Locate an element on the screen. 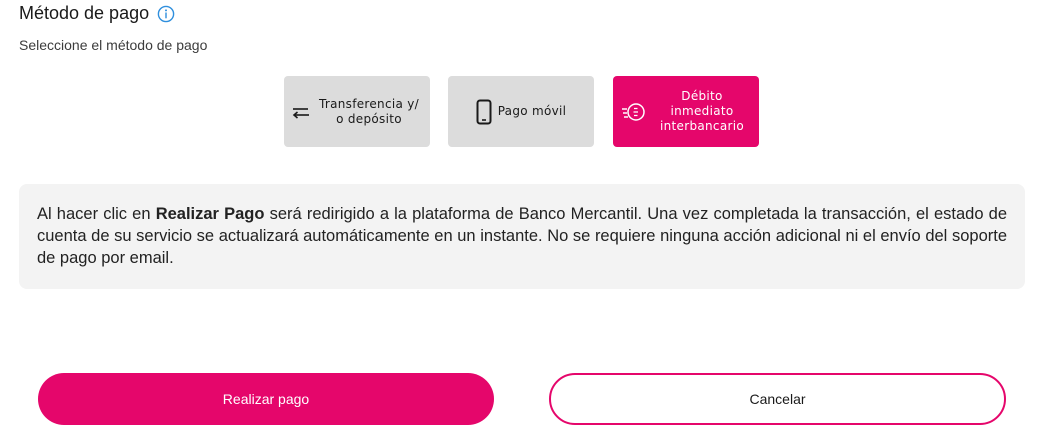 The image size is (1038, 436). info-circle-icon is located at coordinates (166, 14).